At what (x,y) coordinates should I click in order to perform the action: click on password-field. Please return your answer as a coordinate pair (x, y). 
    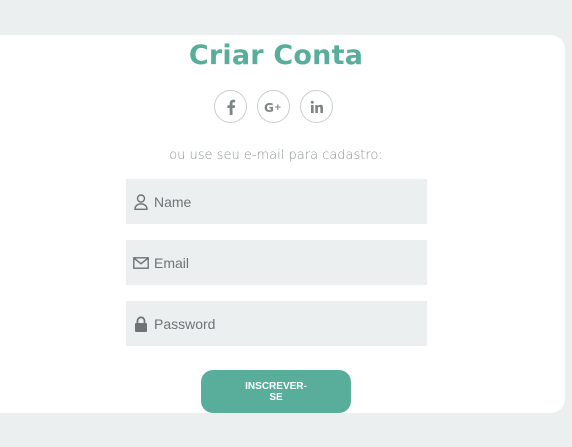
    Looking at the image, I should click on (276, 323).